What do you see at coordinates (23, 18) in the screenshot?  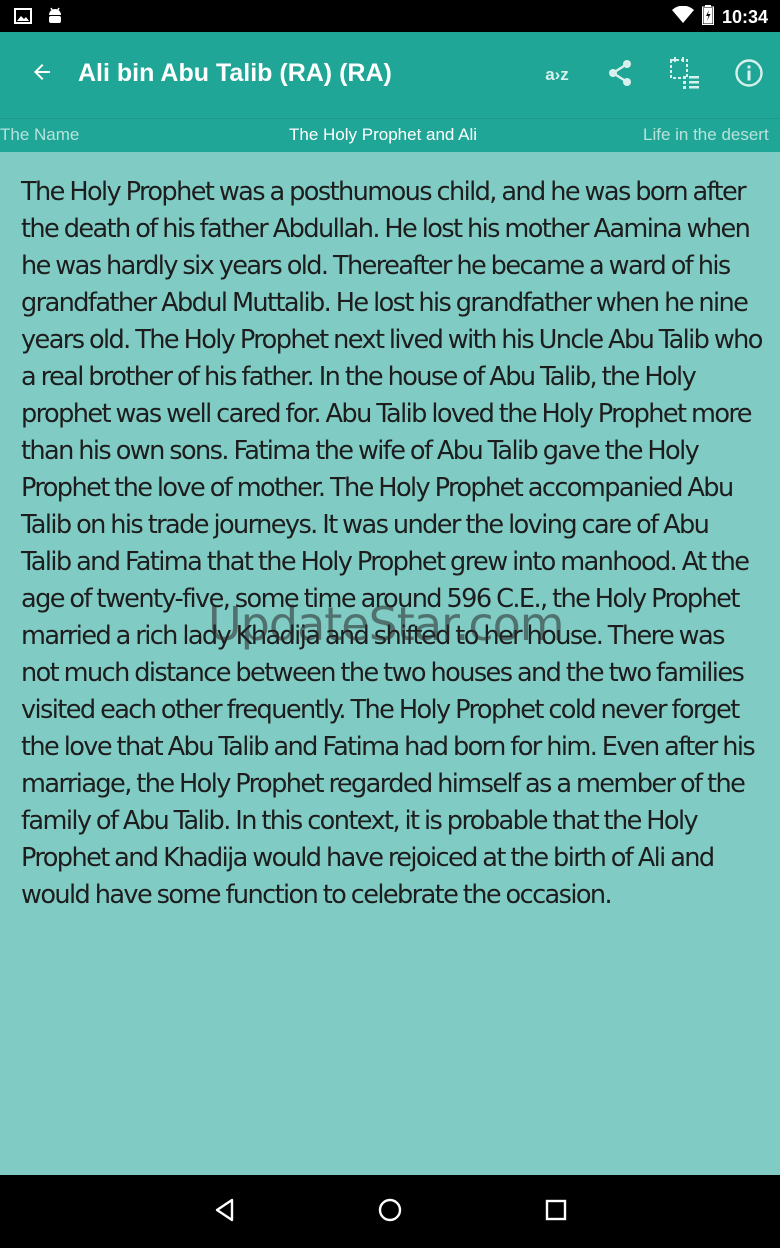 I see `image-icon` at bounding box center [23, 18].